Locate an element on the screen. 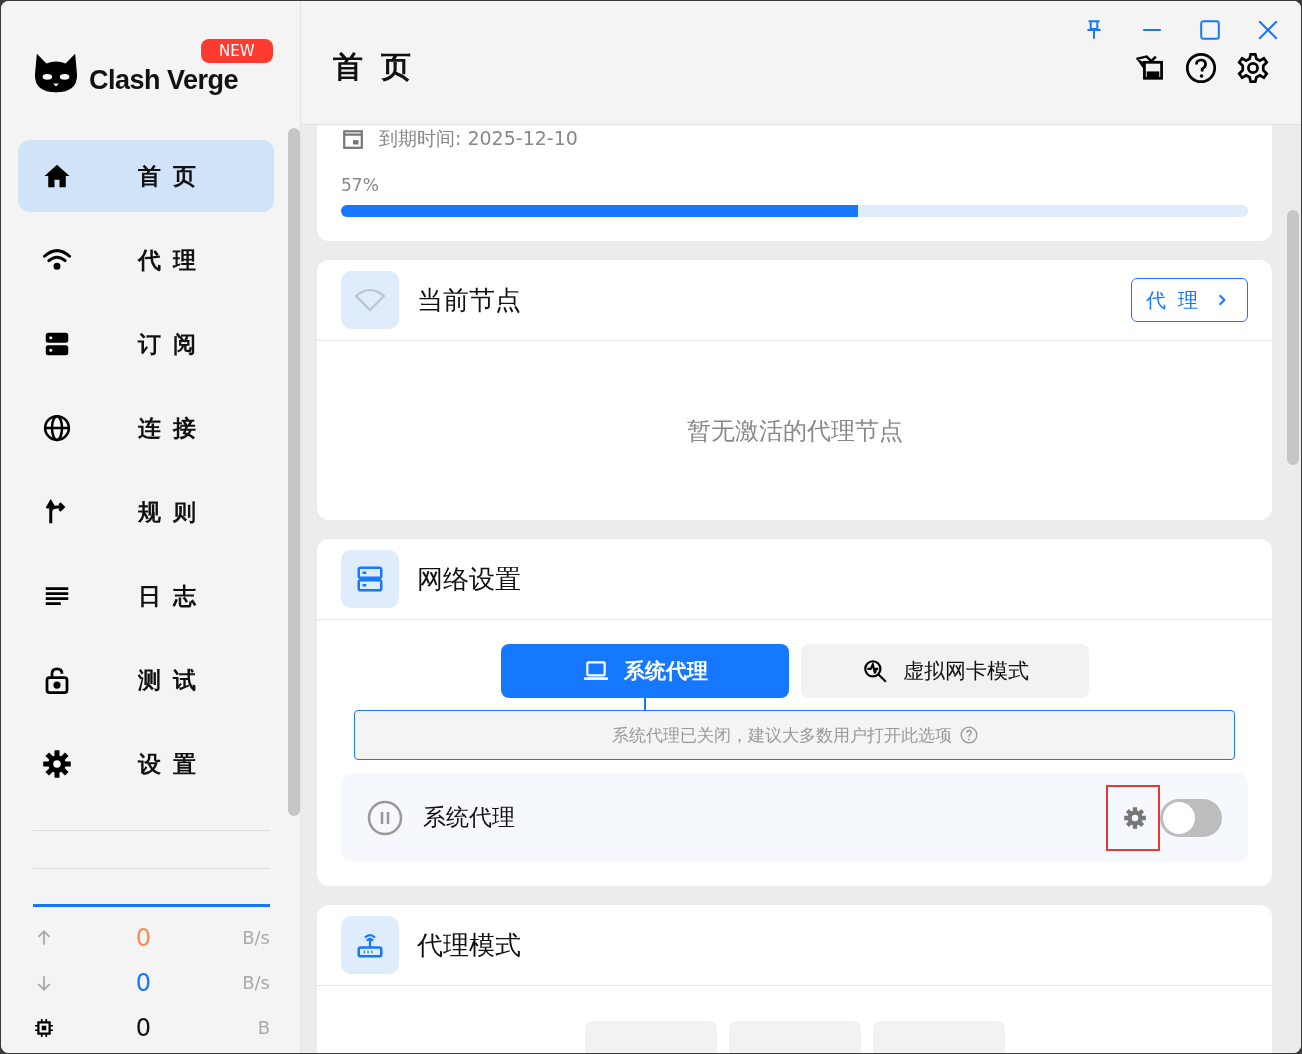  maximize-icon is located at coordinates (1210, 30).